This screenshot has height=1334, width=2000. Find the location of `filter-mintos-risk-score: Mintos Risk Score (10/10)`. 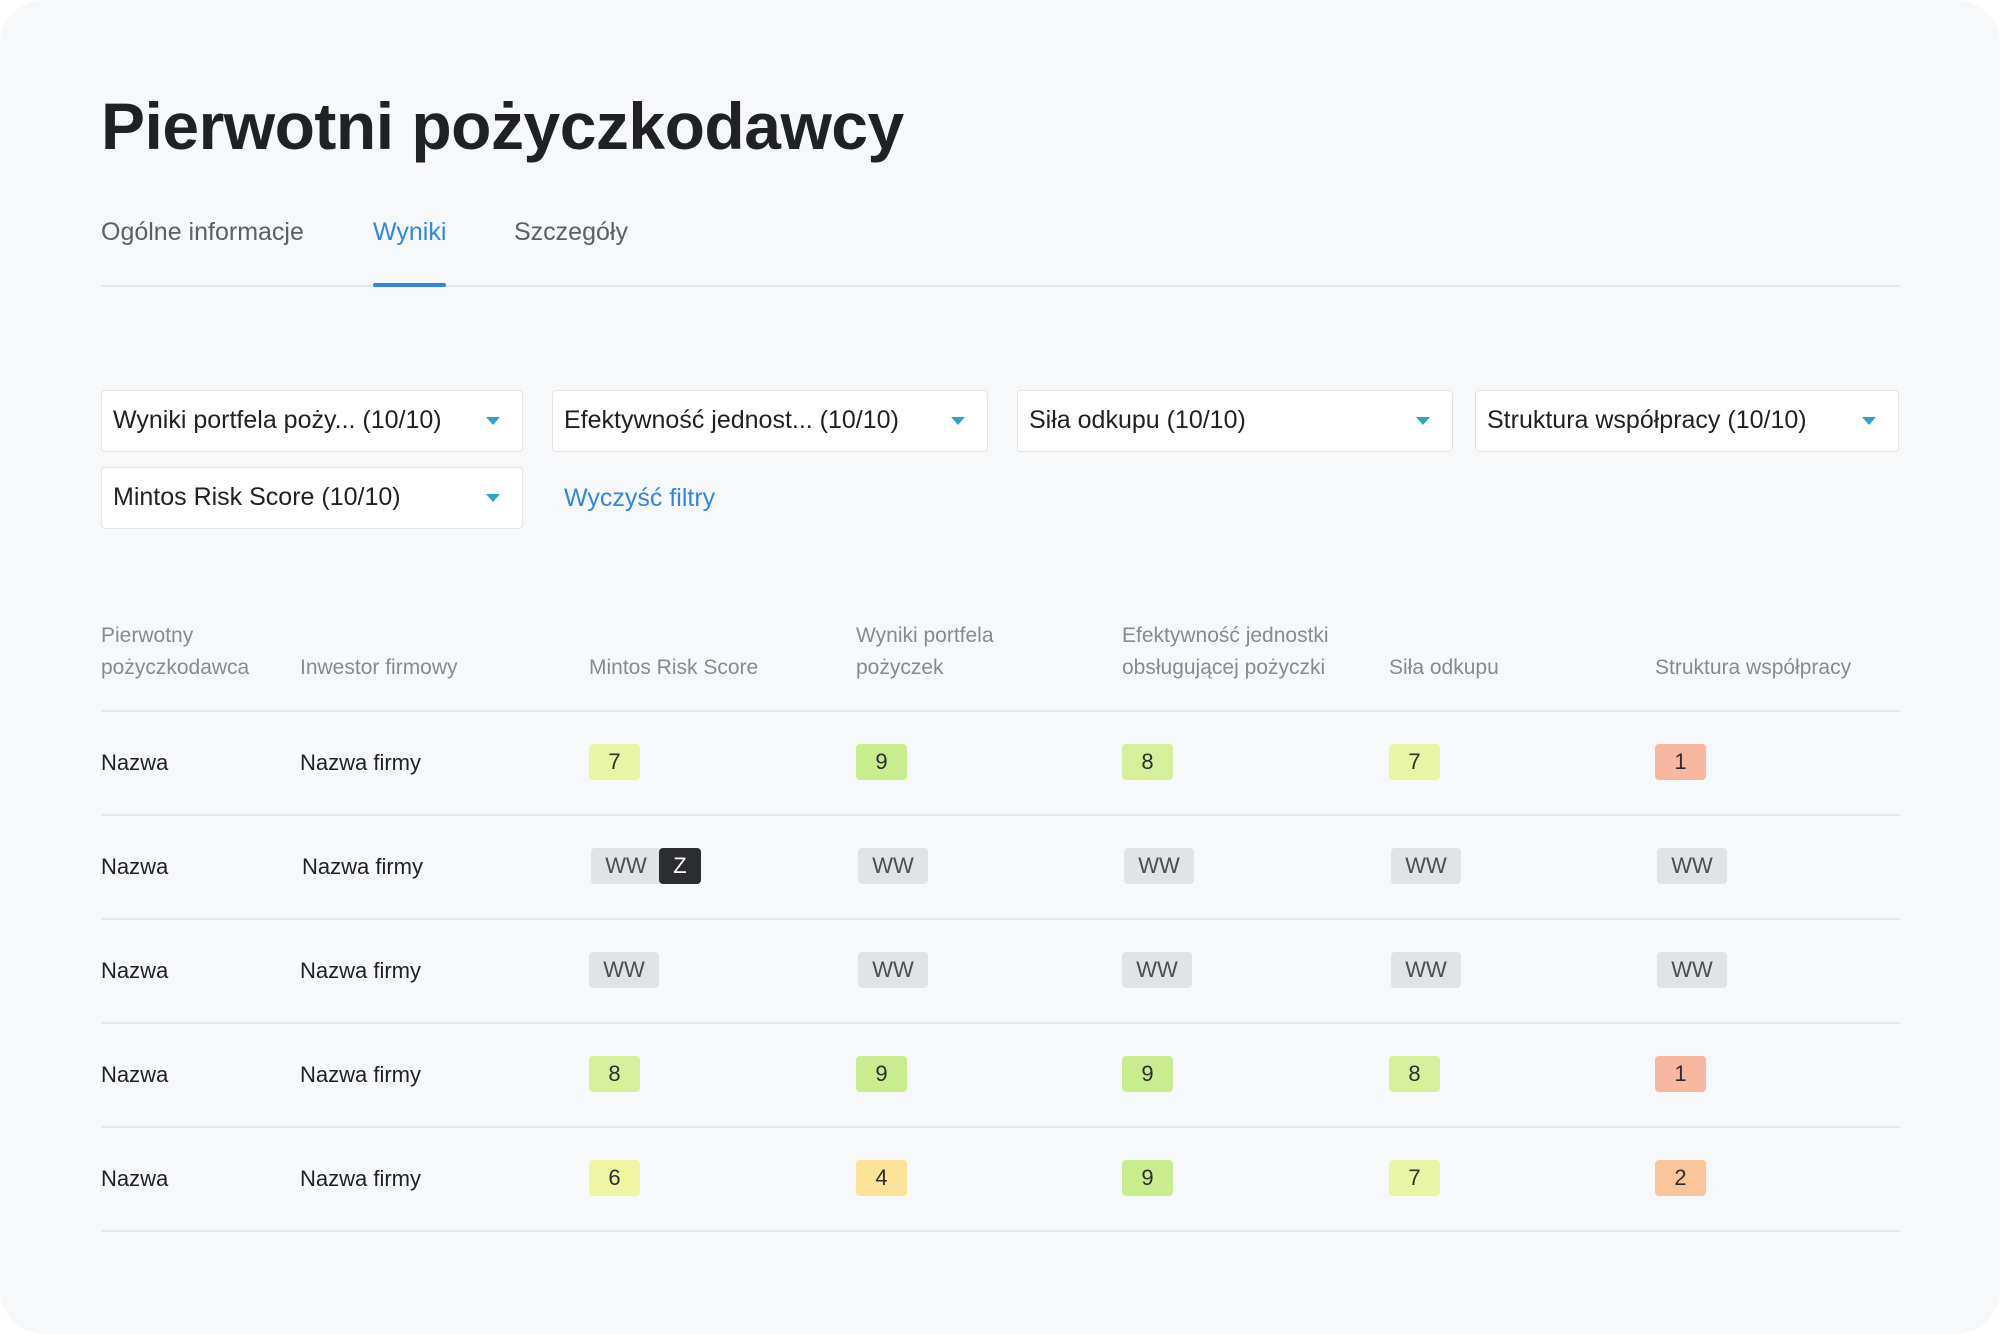

filter-mintos-risk-score: Mintos Risk Score (10/10) is located at coordinates (312, 498).